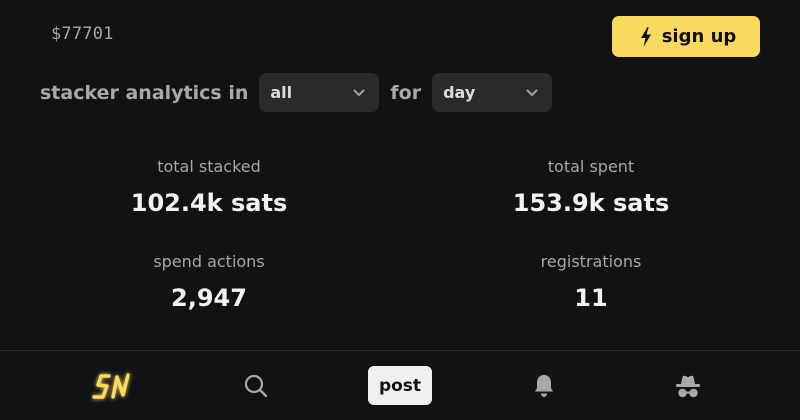  I want to click on post-button: post, so click(400, 385).